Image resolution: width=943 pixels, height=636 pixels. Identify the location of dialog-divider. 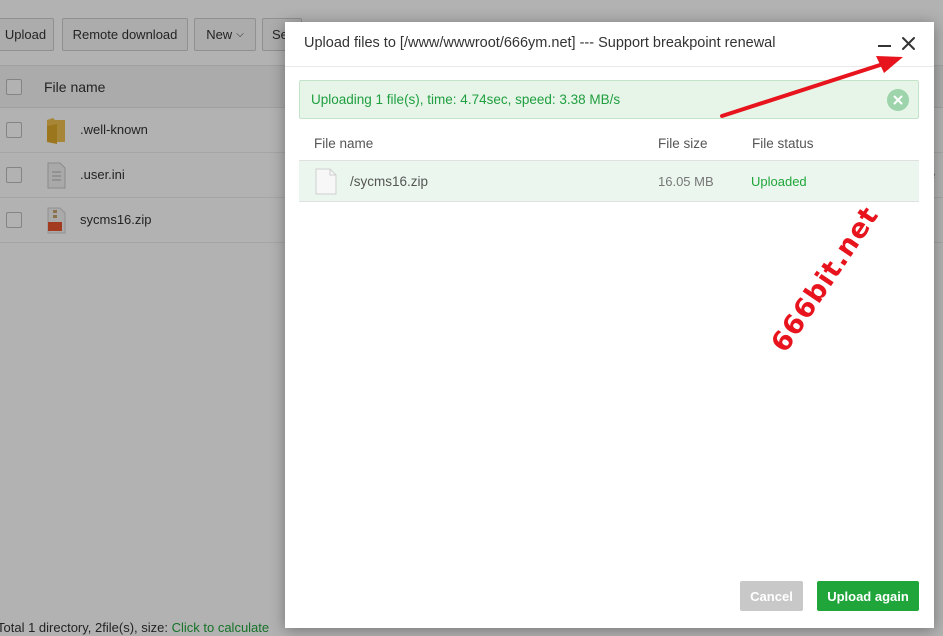
(609, 66).